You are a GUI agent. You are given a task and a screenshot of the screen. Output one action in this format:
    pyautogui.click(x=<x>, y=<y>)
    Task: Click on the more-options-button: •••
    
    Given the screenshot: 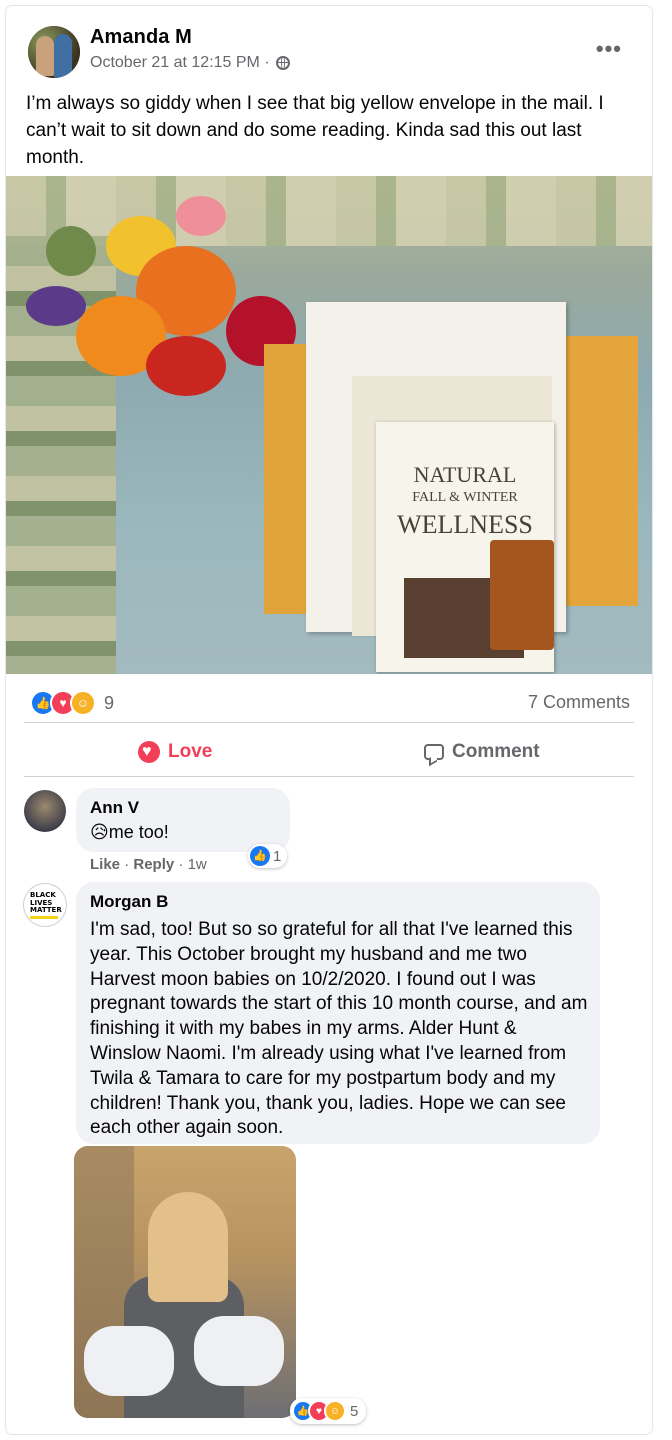 What is the action you would take?
    pyautogui.click(x=609, y=49)
    